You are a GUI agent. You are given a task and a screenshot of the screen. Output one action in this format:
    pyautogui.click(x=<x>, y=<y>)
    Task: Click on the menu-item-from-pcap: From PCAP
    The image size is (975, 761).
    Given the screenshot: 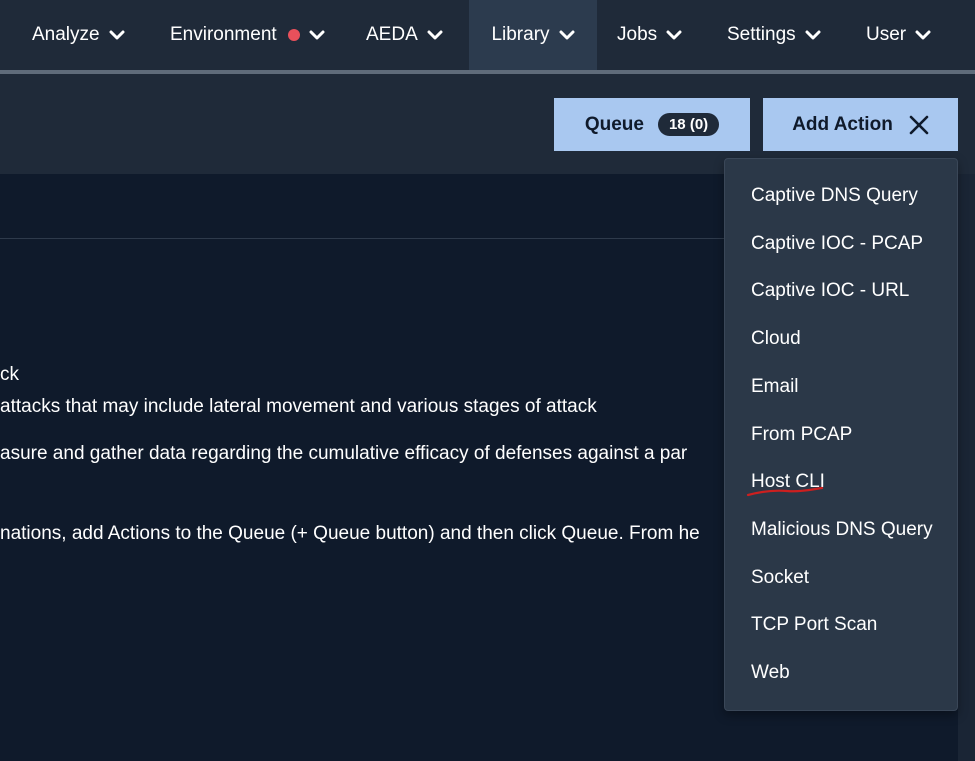 What is the action you would take?
    pyautogui.click(x=801, y=435)
    